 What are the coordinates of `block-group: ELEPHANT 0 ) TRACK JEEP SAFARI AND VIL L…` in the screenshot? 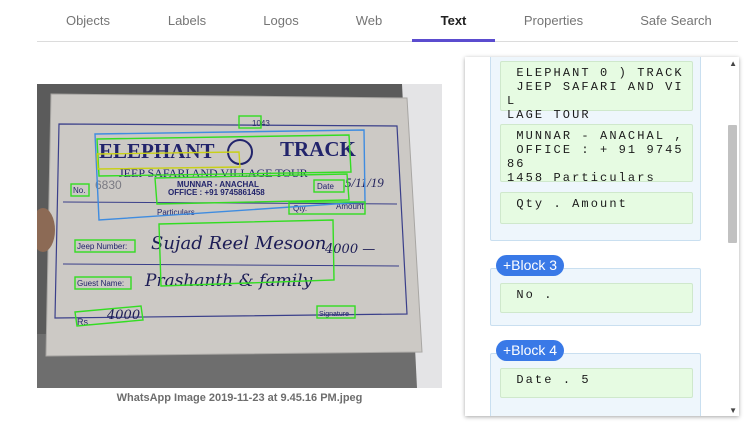 It's located at (595, 149).